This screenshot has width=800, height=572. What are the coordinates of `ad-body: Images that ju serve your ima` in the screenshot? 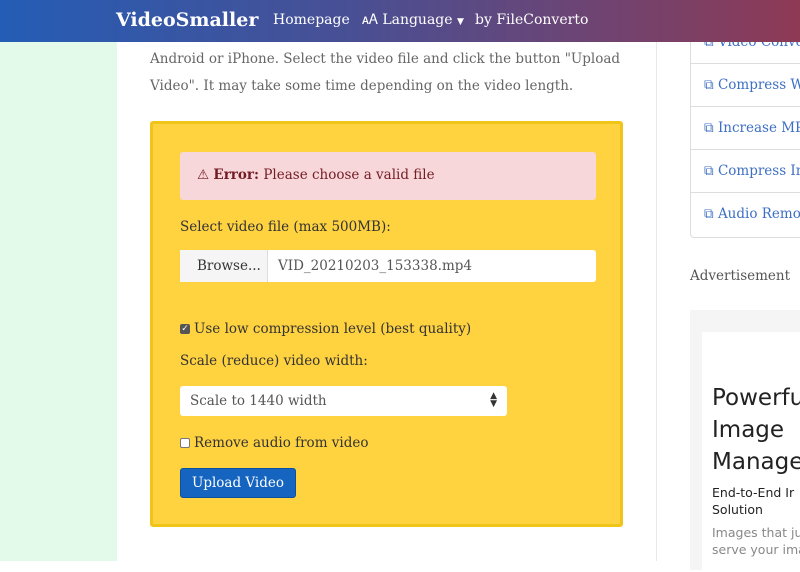 It's located at (756, 541).